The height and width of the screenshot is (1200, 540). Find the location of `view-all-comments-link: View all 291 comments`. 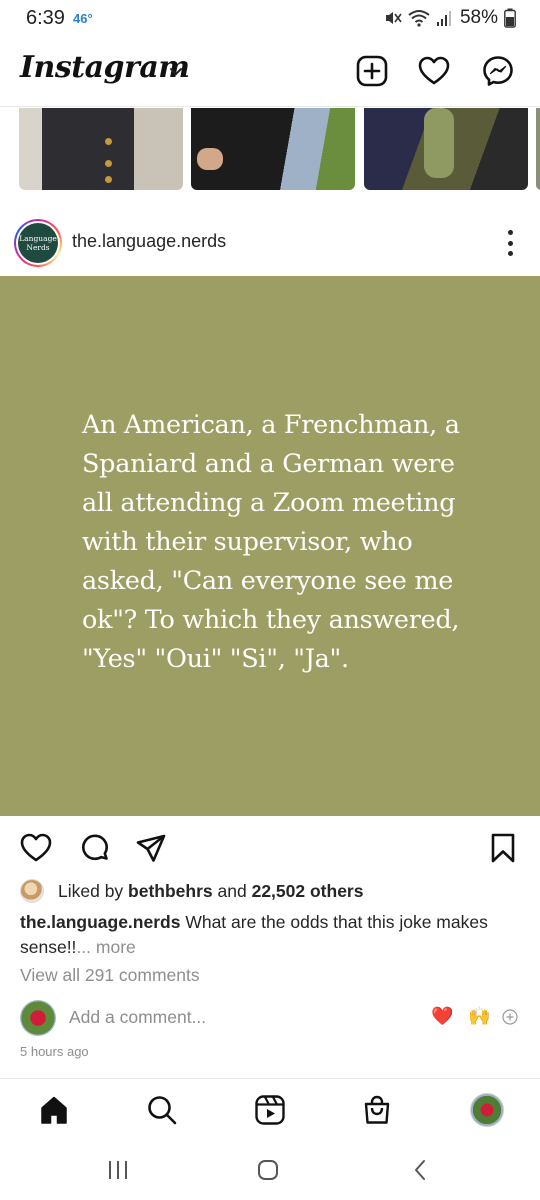

view-all-comments-link: View all 291 comments is located at coordinates (110, 975).